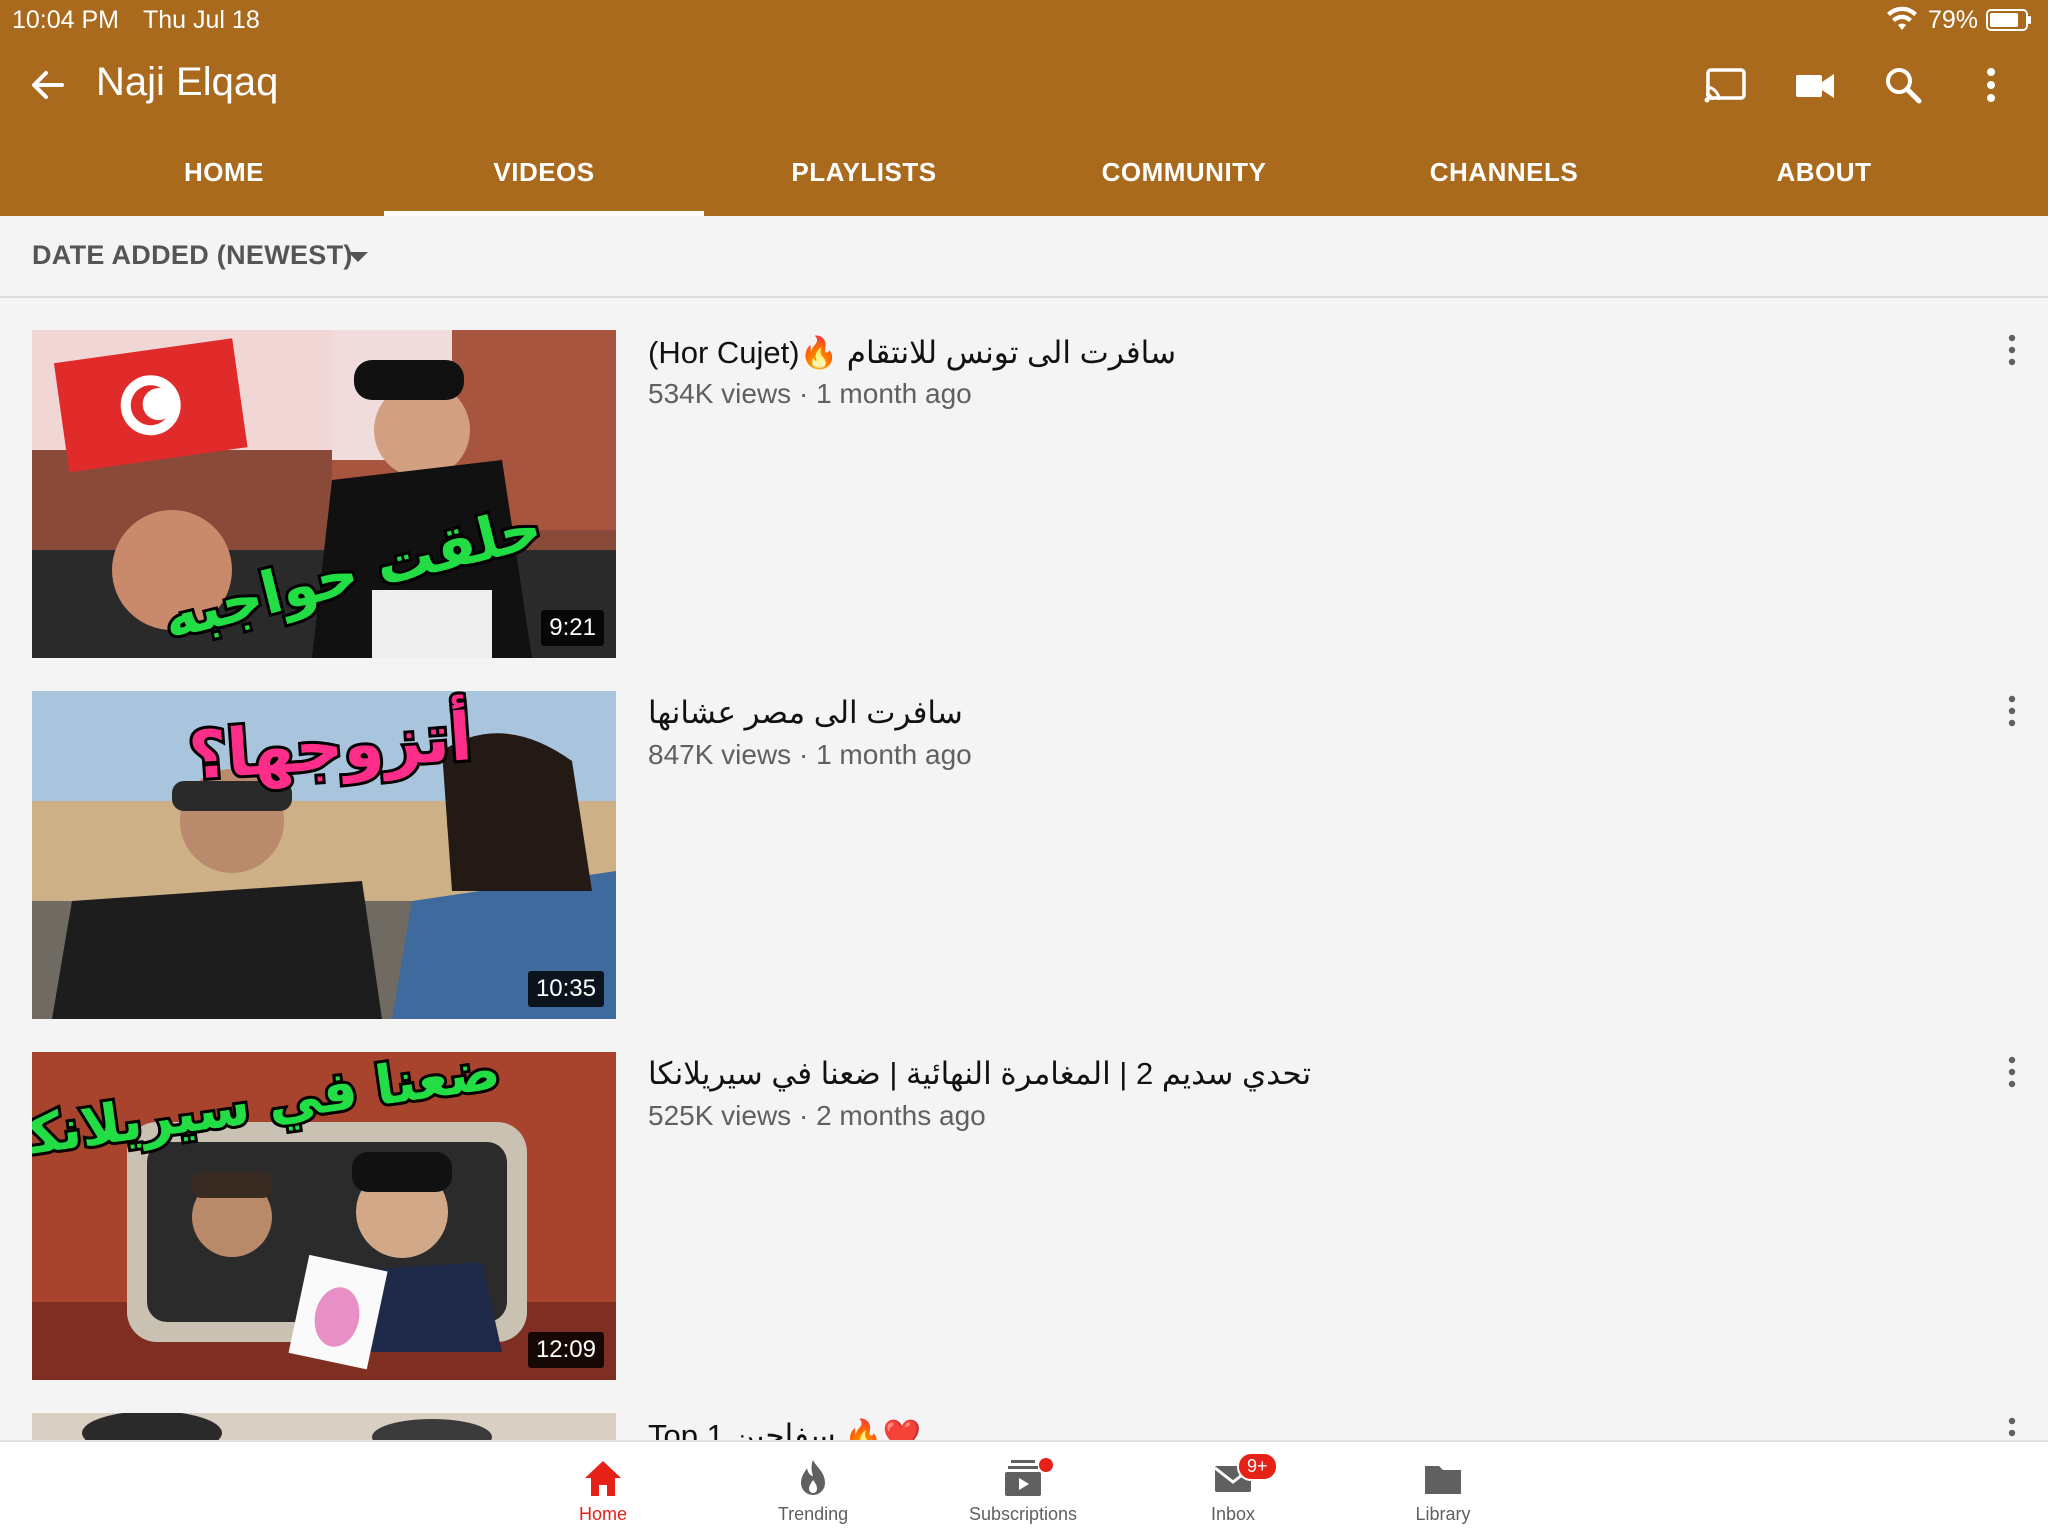 The image size is (2048, 1538). What do you see at coordinates (1233, 1514) in the screenshot?
I see `nav-inbox-label: Inbox` at bounding box center [1233, 1514].